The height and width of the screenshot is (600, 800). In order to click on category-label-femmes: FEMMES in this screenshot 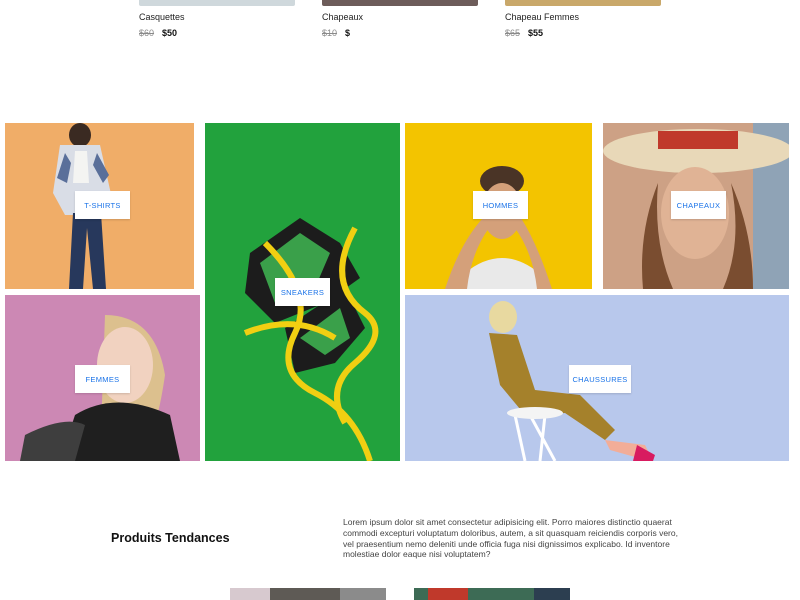, I will do `click(102, 379)`.